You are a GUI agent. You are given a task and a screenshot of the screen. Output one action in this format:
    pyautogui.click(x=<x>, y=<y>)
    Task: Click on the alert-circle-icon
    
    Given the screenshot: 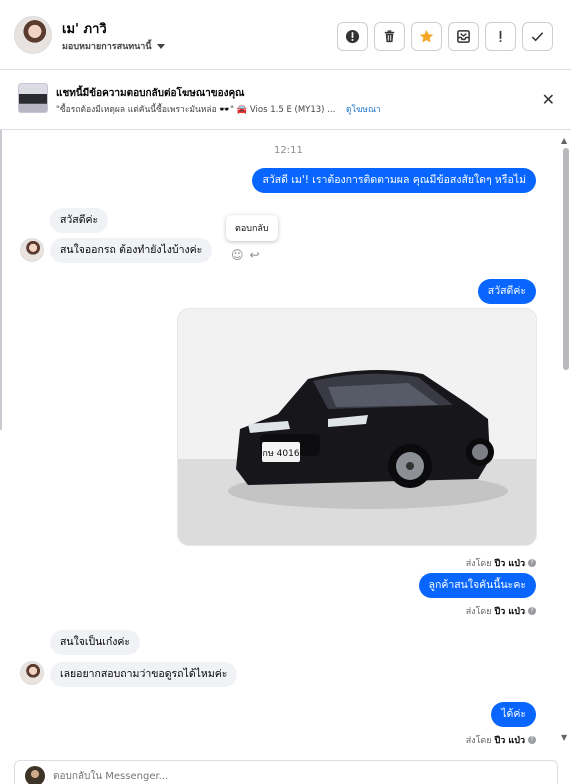 What is the action you would take?
    pyautogui.click(x=352, y=36)
    